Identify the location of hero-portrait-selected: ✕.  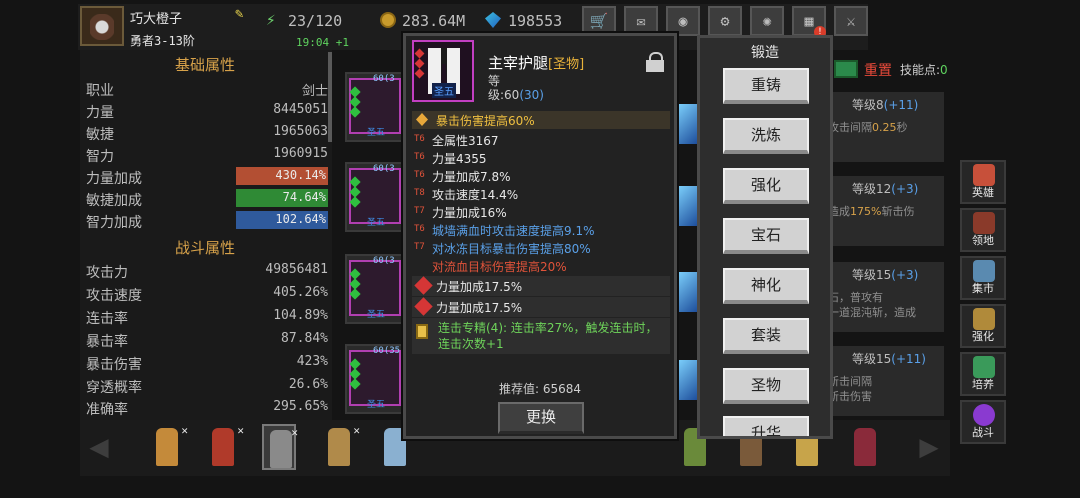
(280, 447).